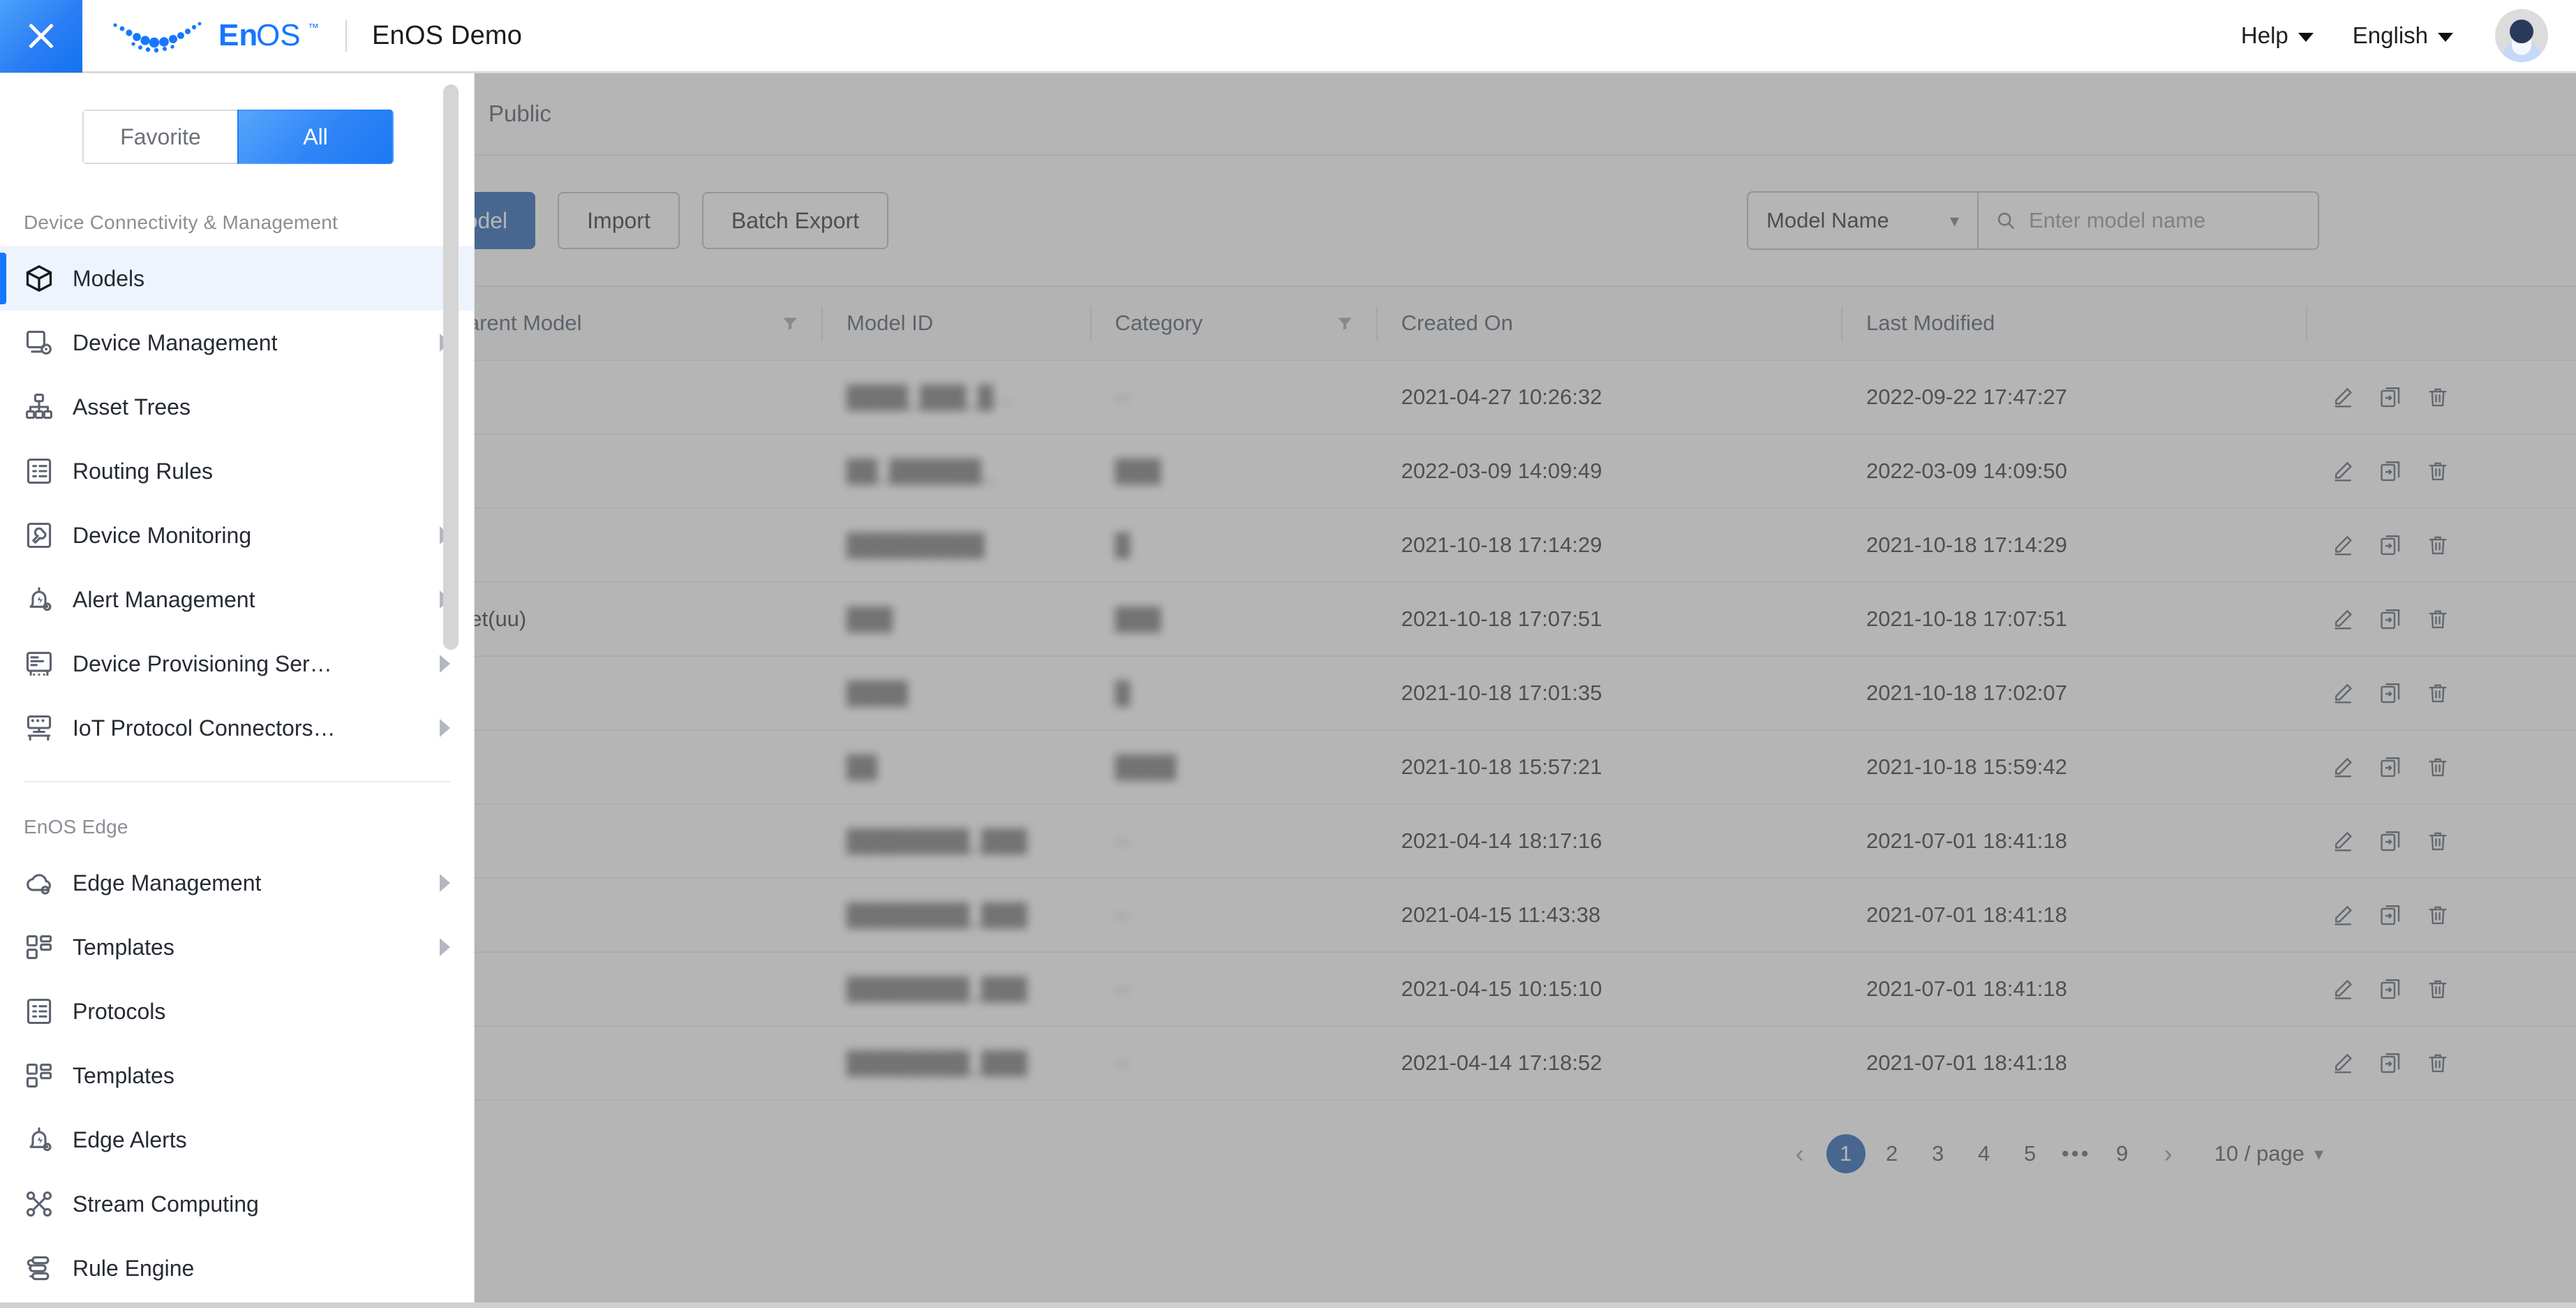 This screenshot has height=1308, width=2576. Describe the element at coordinates (619, 220) in the screenshot. I see `import-button: Import` at that location.